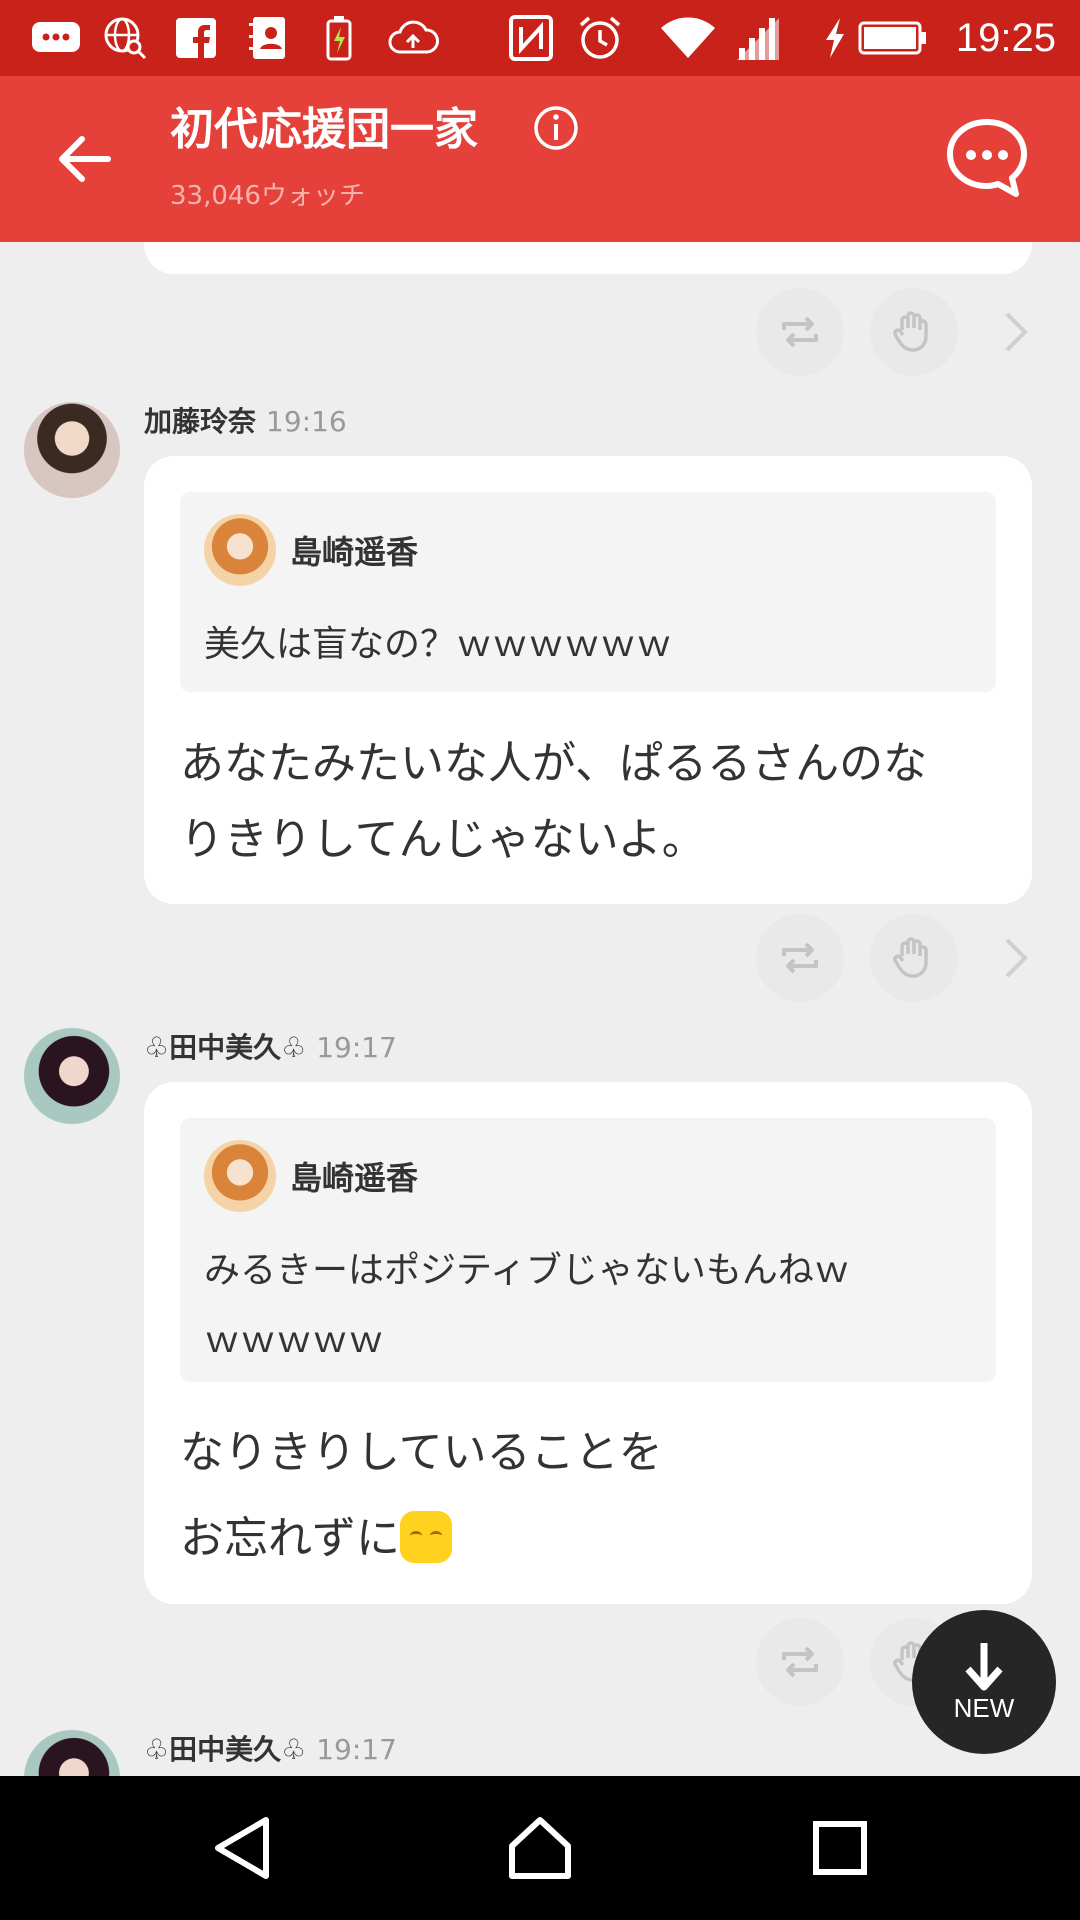 The width and height of the screenshot is (1080, 1920). I want to click on contacts-icon, so click(268, 38).